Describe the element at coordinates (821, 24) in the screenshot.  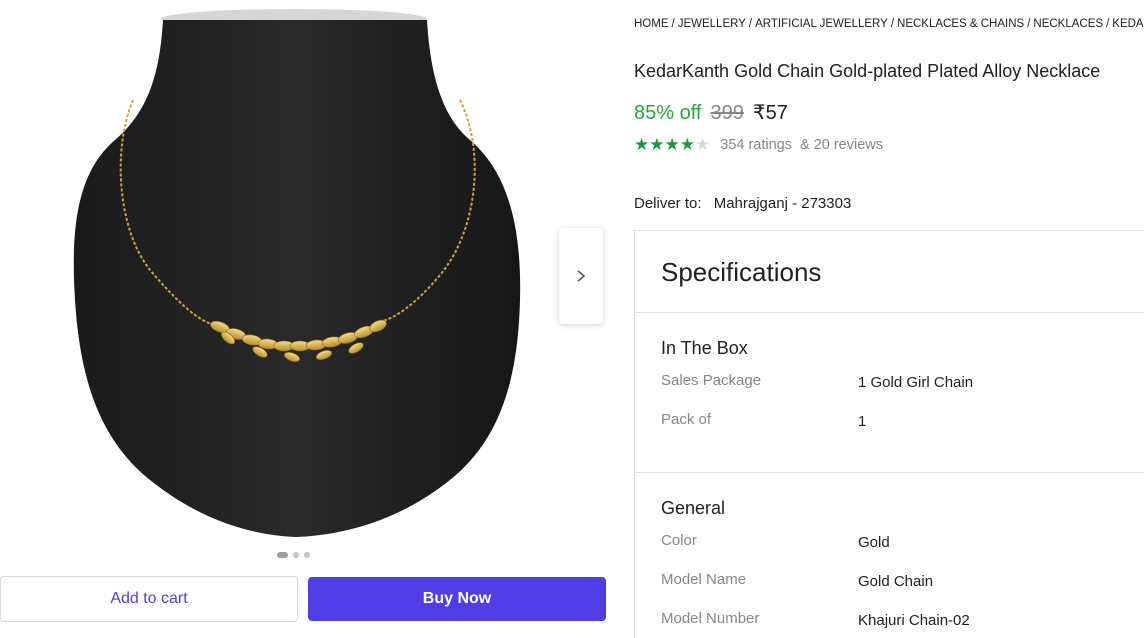
I see `breadcrumb-artificial-jewellery: ARTIFICIAL JEWELLERY` at that location.